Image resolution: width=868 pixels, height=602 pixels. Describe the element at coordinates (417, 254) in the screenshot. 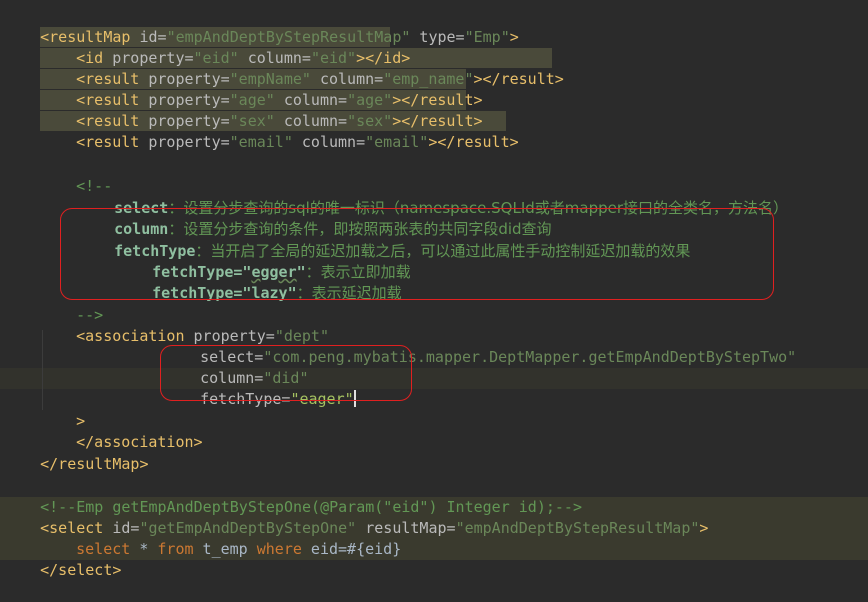

I see `annotation-box-fetchtype-comment` at that location.